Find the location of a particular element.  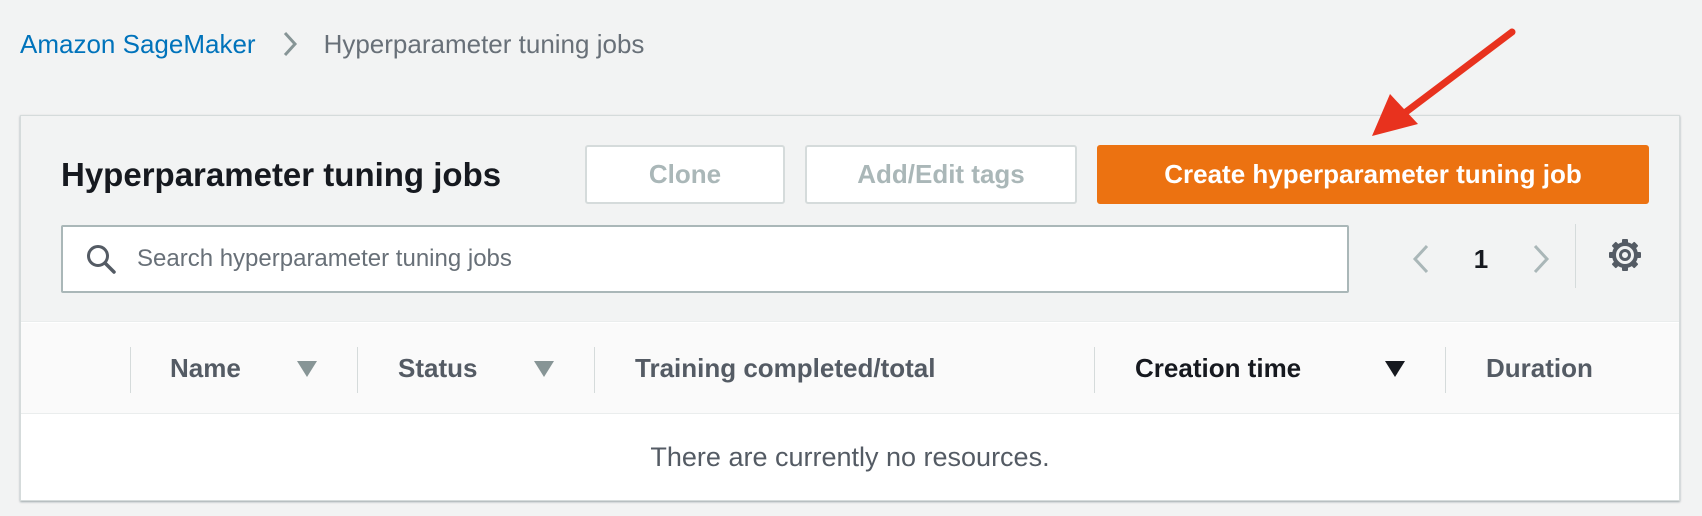

column-header-name: Name is located at coordinates (205, 368).